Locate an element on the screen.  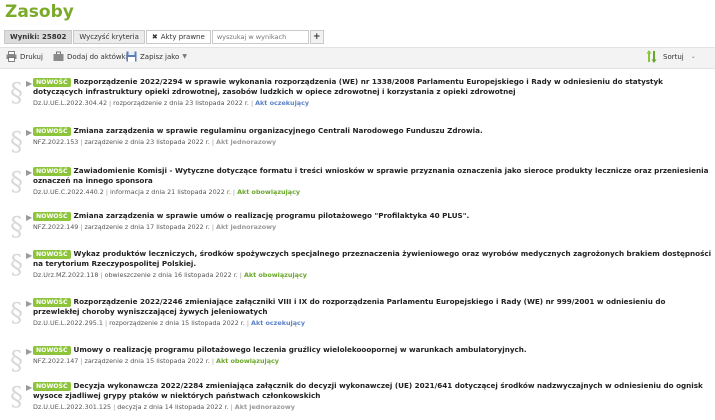
clear-filters-button: Wyczyść kryteria is located at coordinates (109, 37).